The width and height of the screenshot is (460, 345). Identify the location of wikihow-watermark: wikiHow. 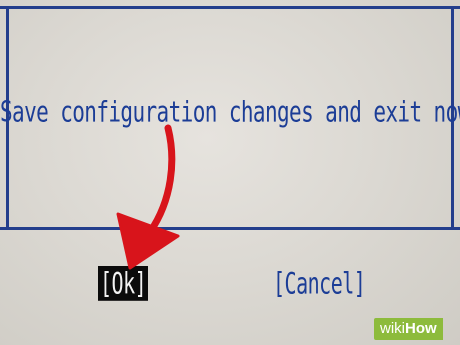
(408, 329).